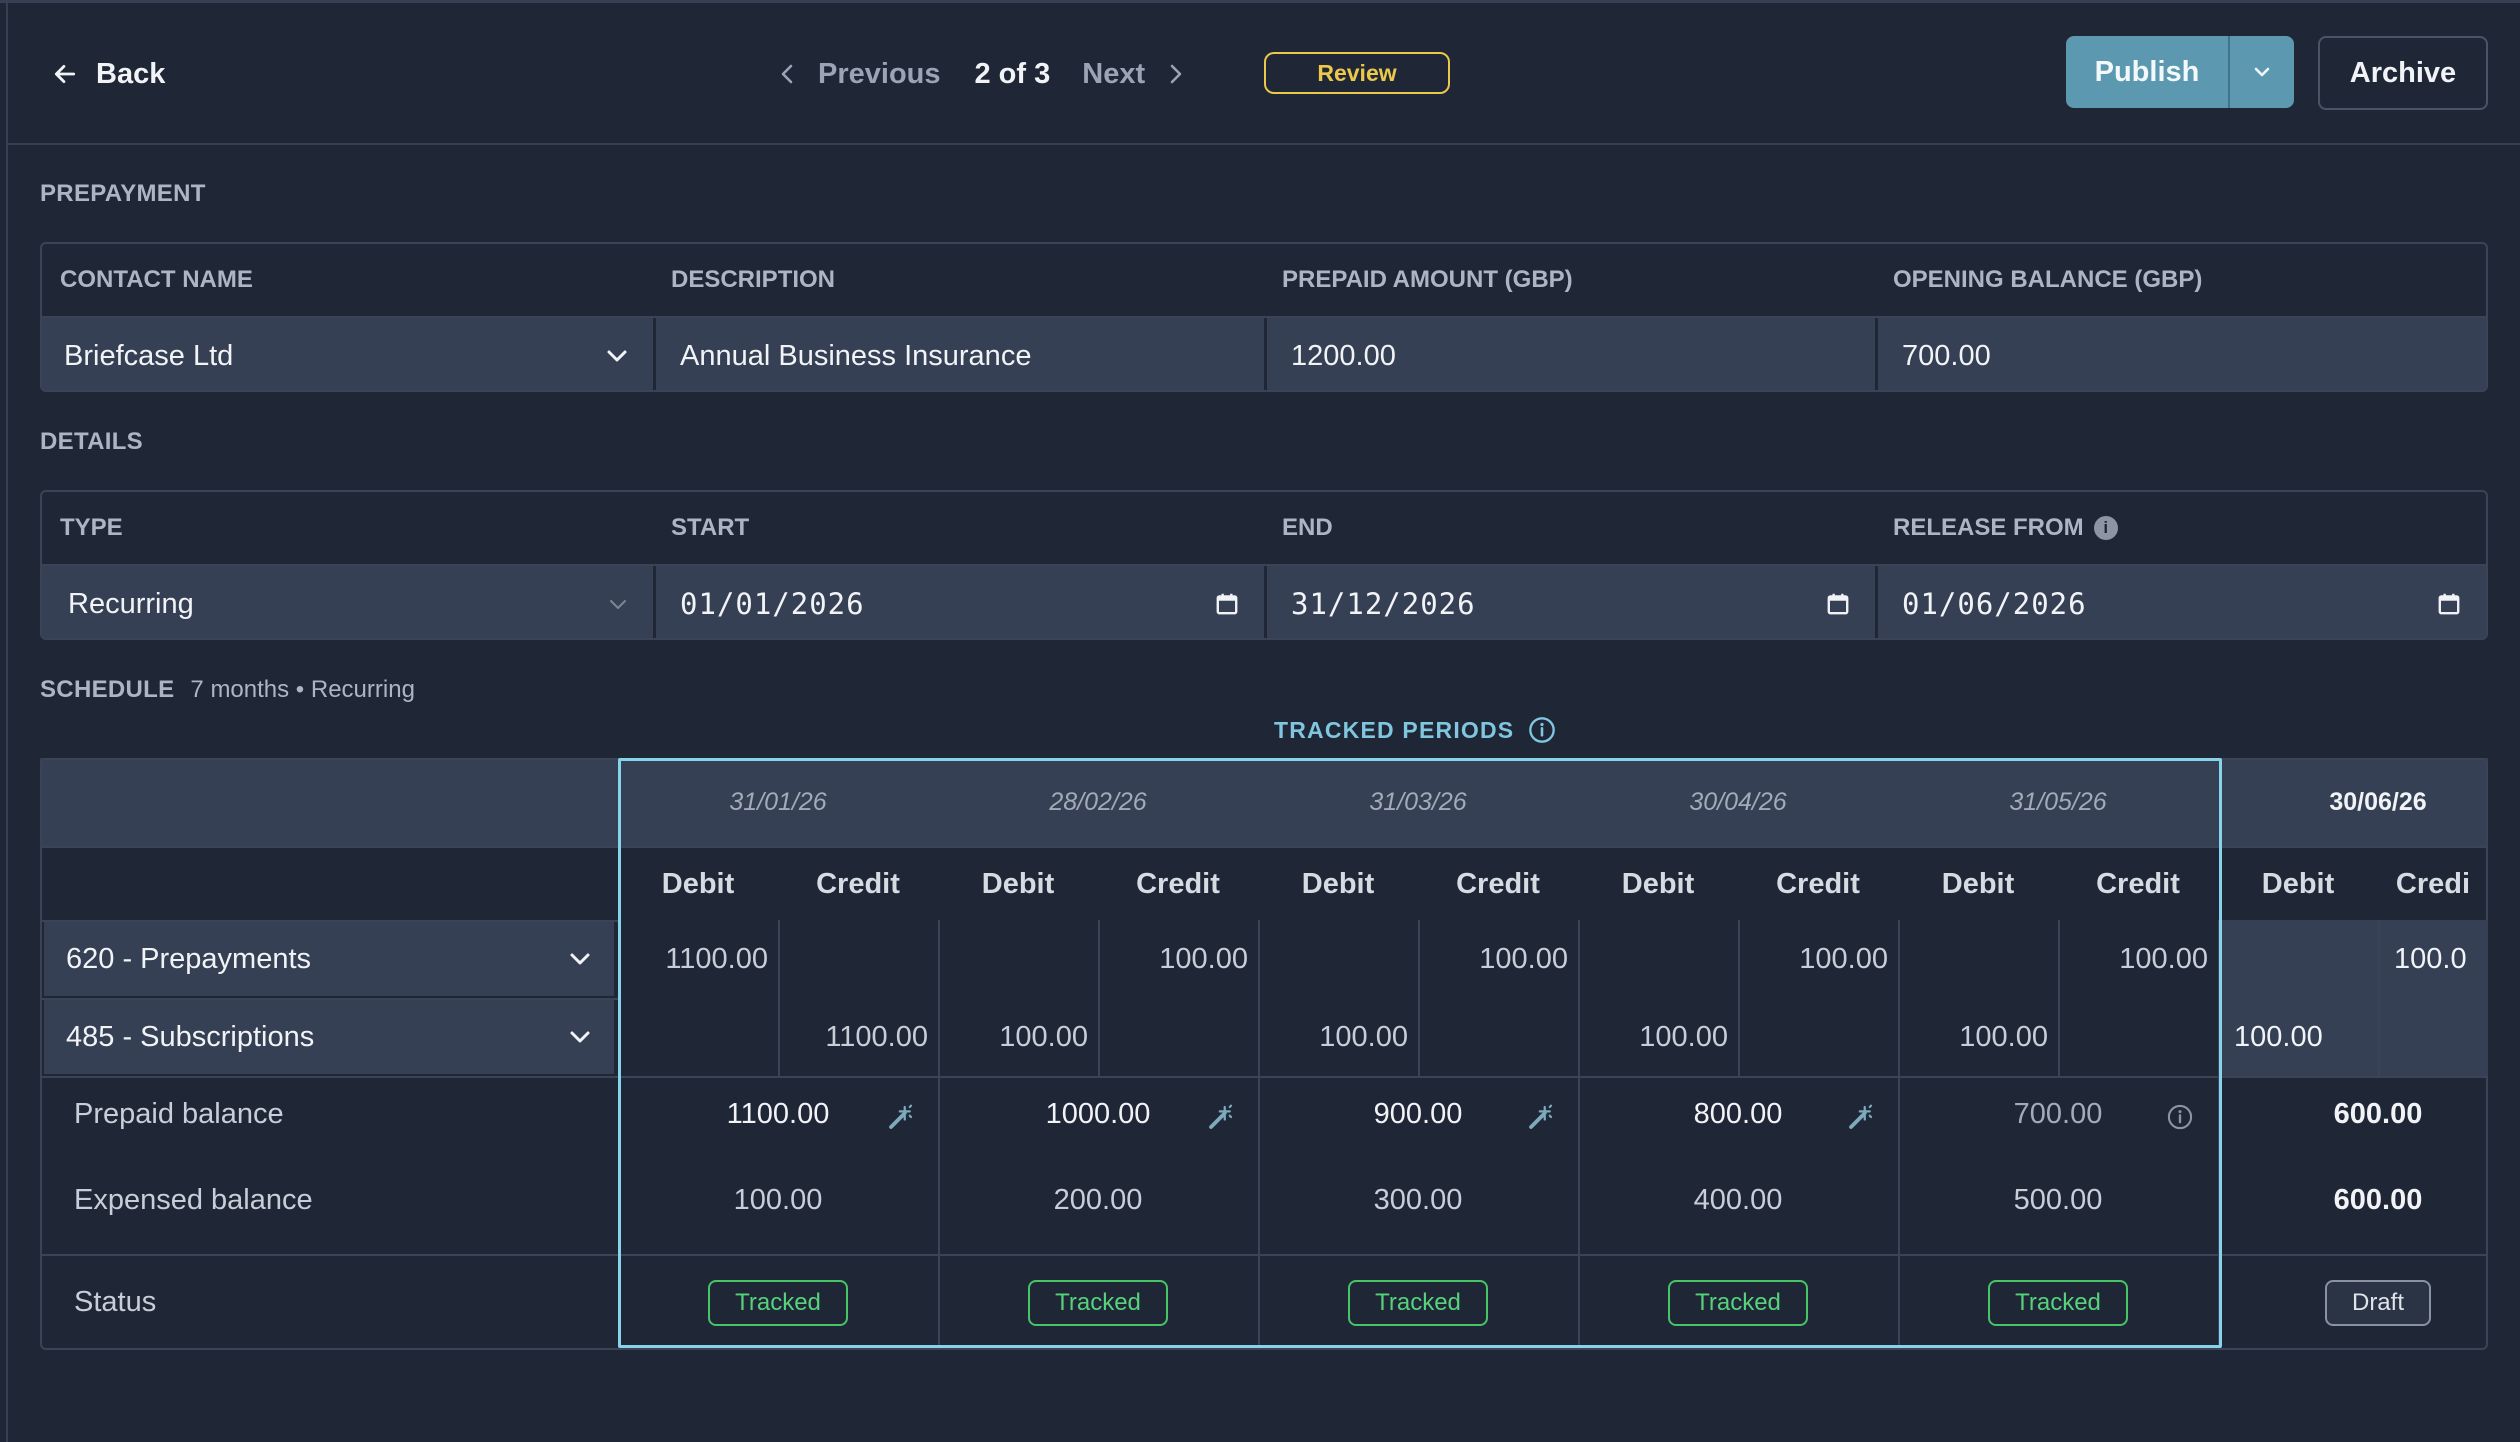 The width and height of the screenshot is (2520, 1442). I want to click on prepaid-balance-value: 1100.00, so click(778, 1114).